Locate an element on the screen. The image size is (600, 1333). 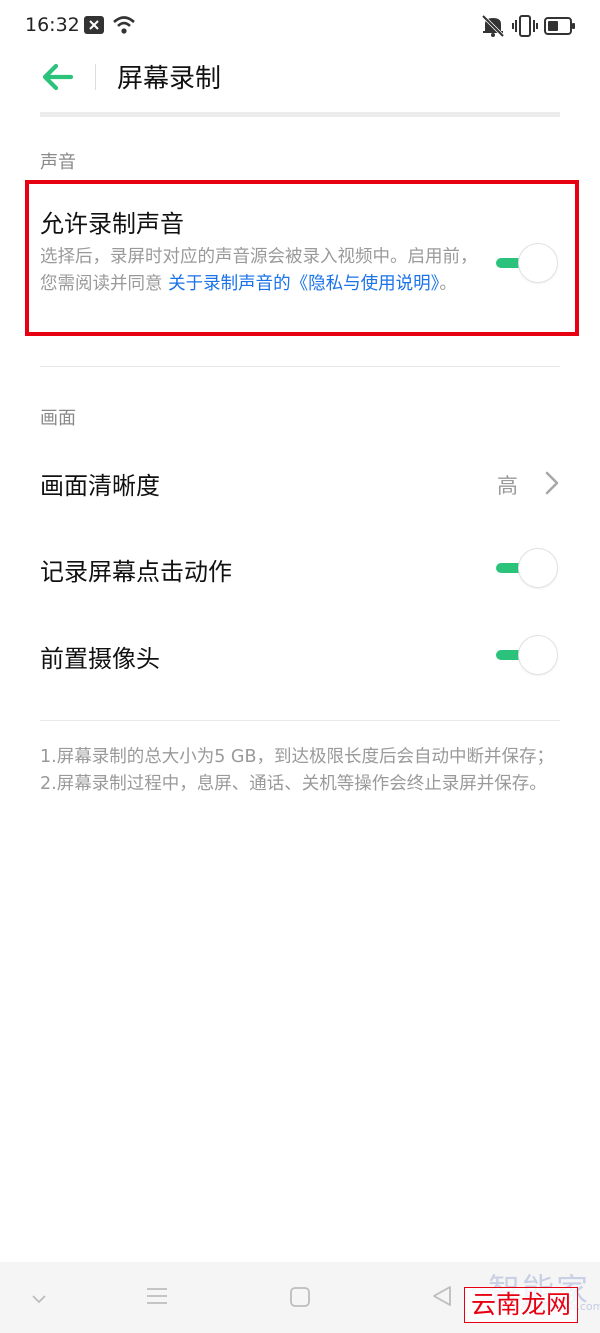
allow-record-sound-toggle is located at coordinates (528, 263).